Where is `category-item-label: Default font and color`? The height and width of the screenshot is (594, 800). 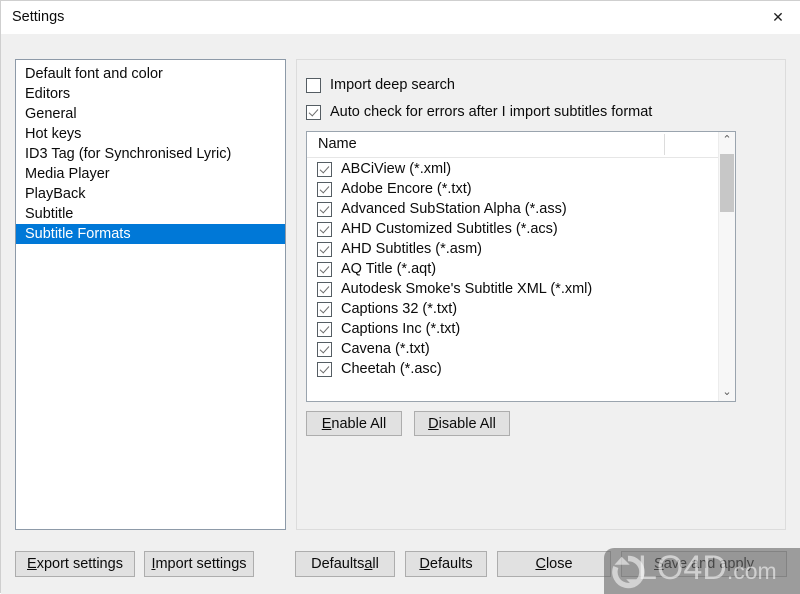 category-item-label: Default font and color is located at coordinates (94, 74).